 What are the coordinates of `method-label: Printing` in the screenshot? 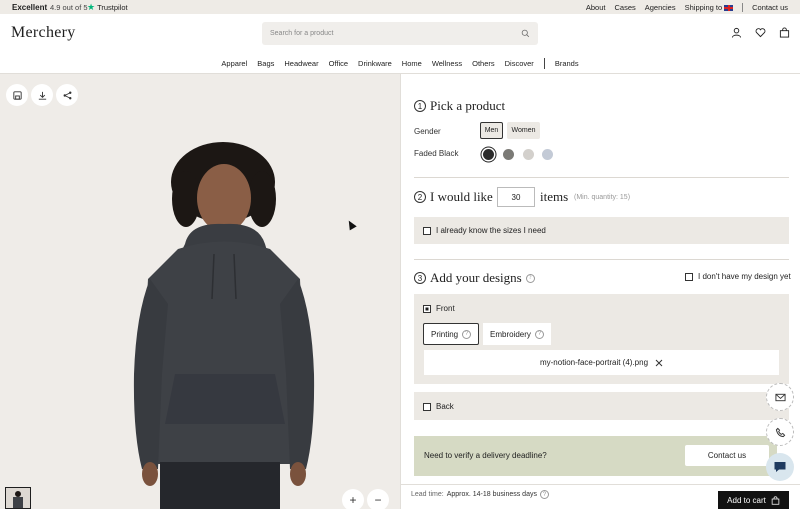 It's located at (445, 334).